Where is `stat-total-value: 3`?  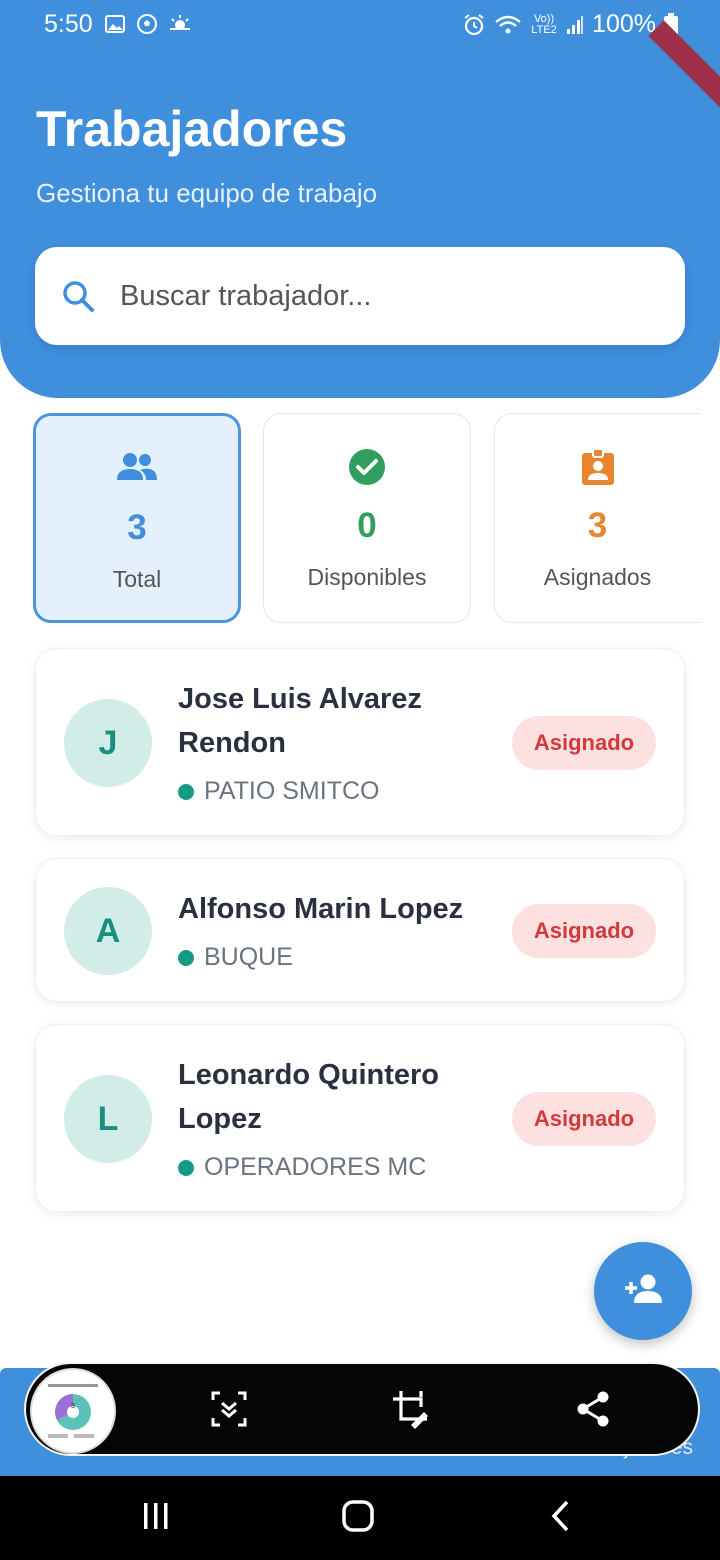 stat-total-value: 3 is located at coordinates (137, 527).